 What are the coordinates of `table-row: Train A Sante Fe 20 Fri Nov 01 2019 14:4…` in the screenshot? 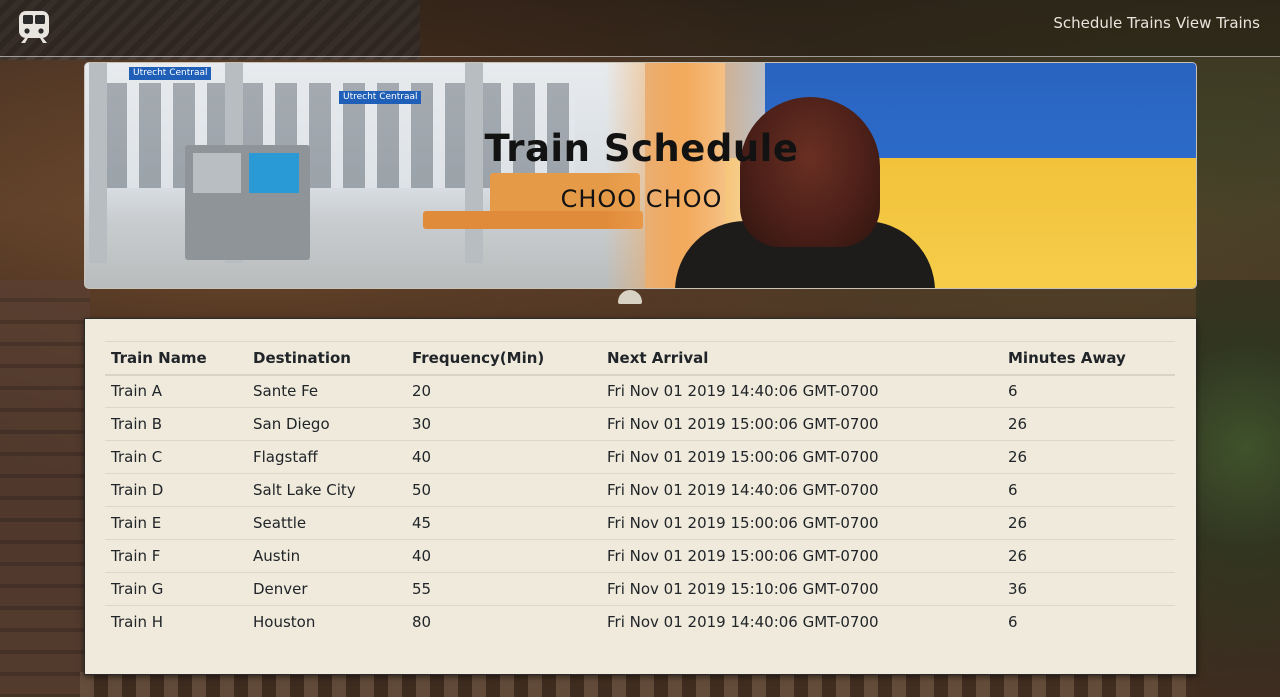 It's located at (640, 391).